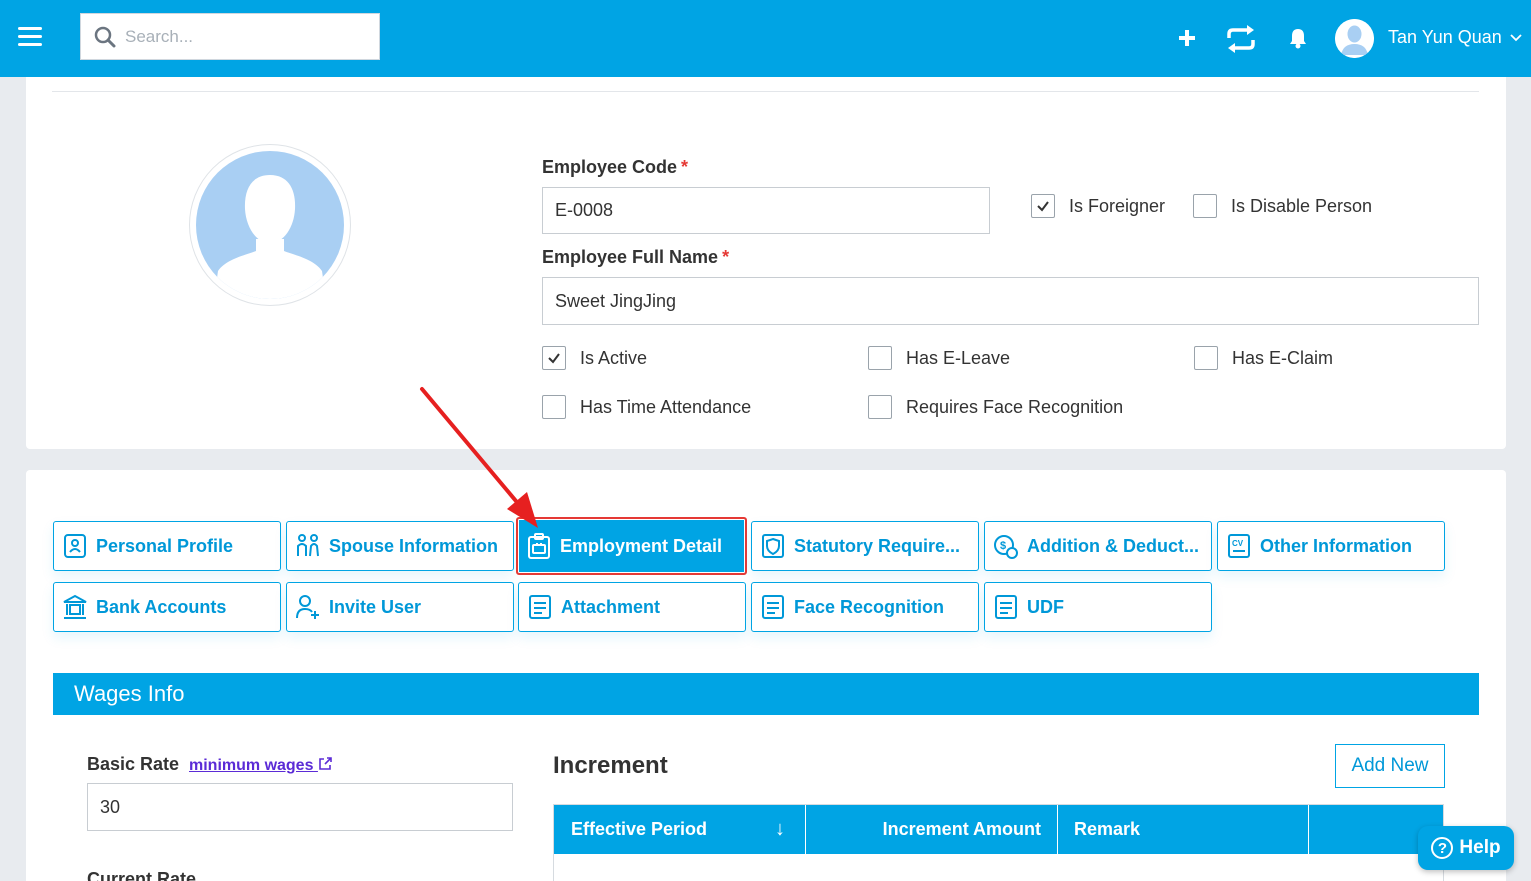 This screenshot has height=881, width=1531. I want to click on hamburger-menu-icon, so click(30, 37).